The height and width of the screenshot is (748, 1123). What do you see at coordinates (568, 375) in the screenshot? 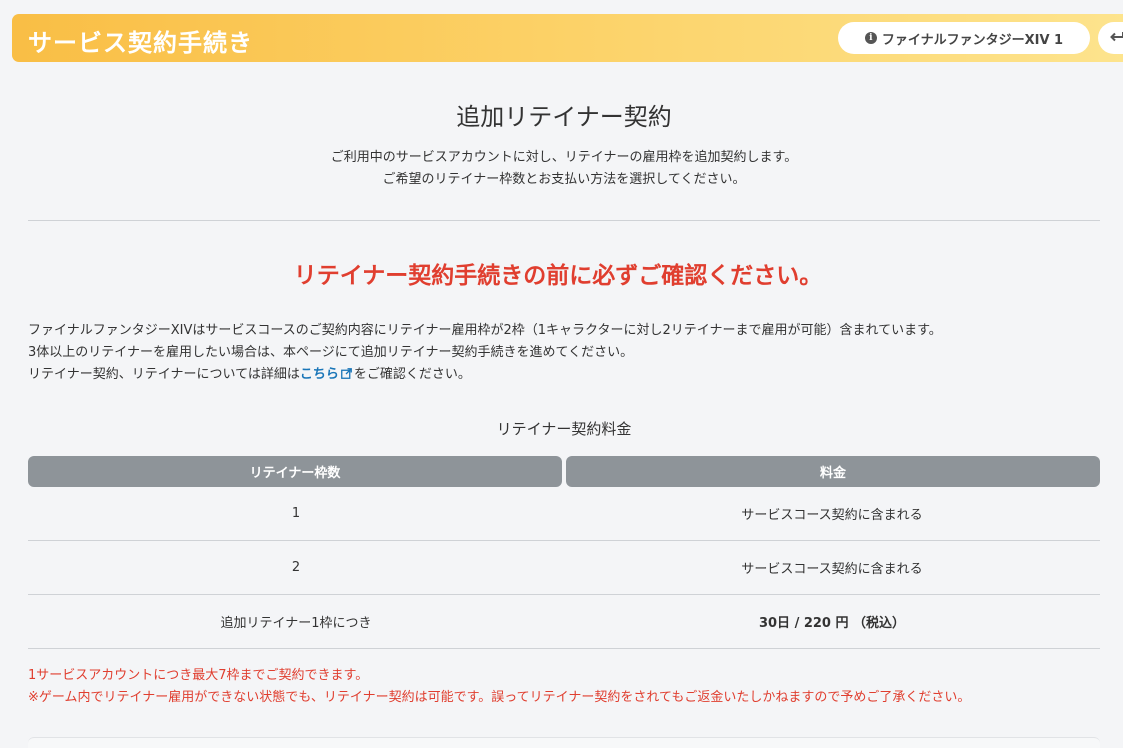
I see `description-line: リテイナー契約、リテイナーについては詳細はこちら をご確認ください。` at bounding box center [568, 375].